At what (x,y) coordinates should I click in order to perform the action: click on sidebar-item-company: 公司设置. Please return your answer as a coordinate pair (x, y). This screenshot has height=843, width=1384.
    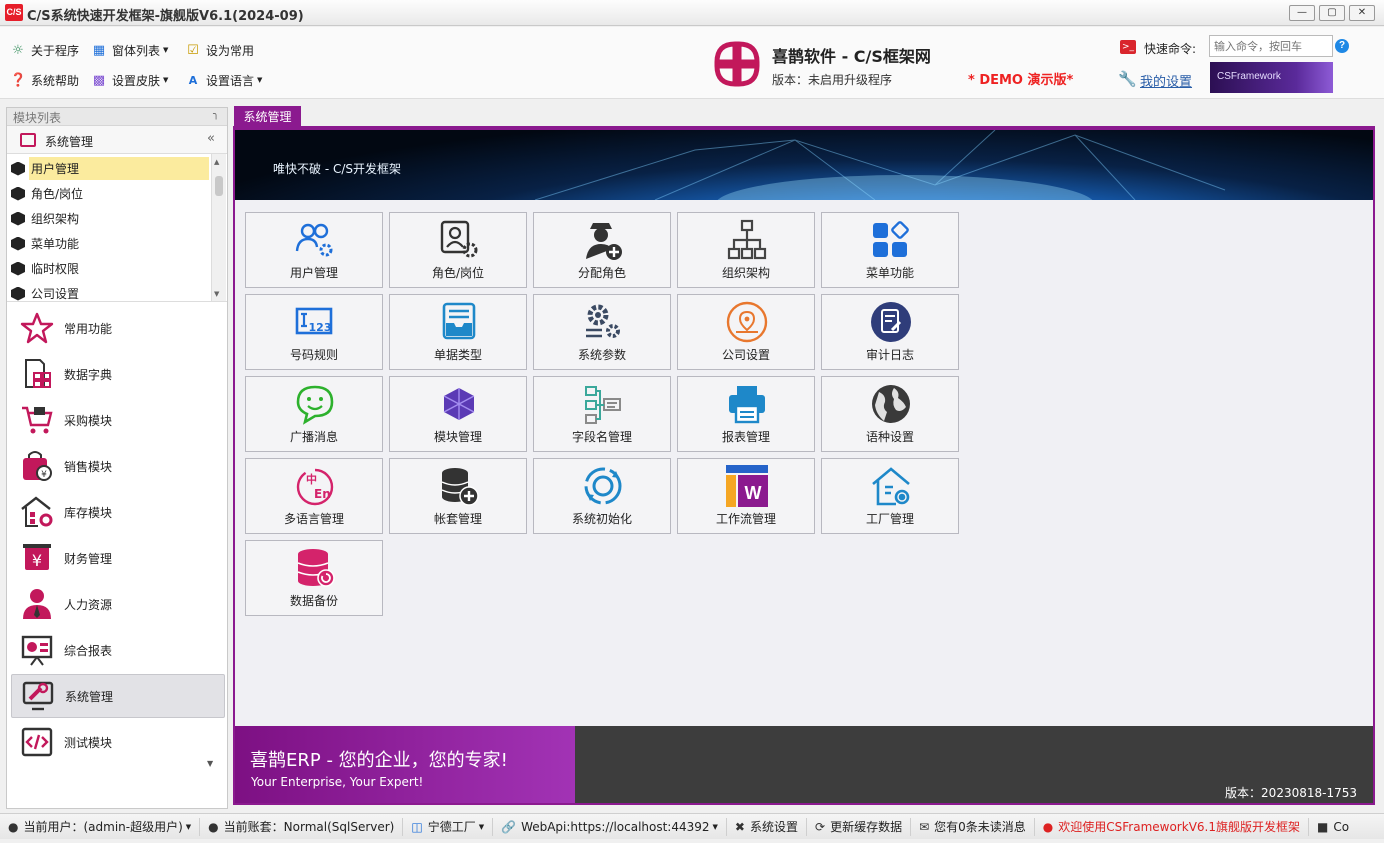
    Looking at the image, I should click on (108, 291).